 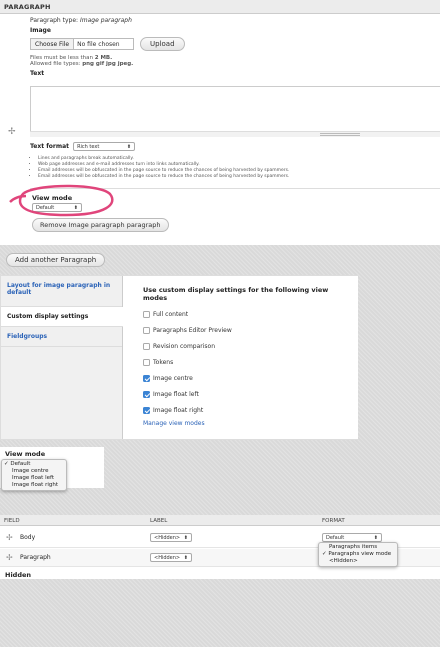 I want to click on tab-custom-display: Custom display settings, so click(x=62, y=317).